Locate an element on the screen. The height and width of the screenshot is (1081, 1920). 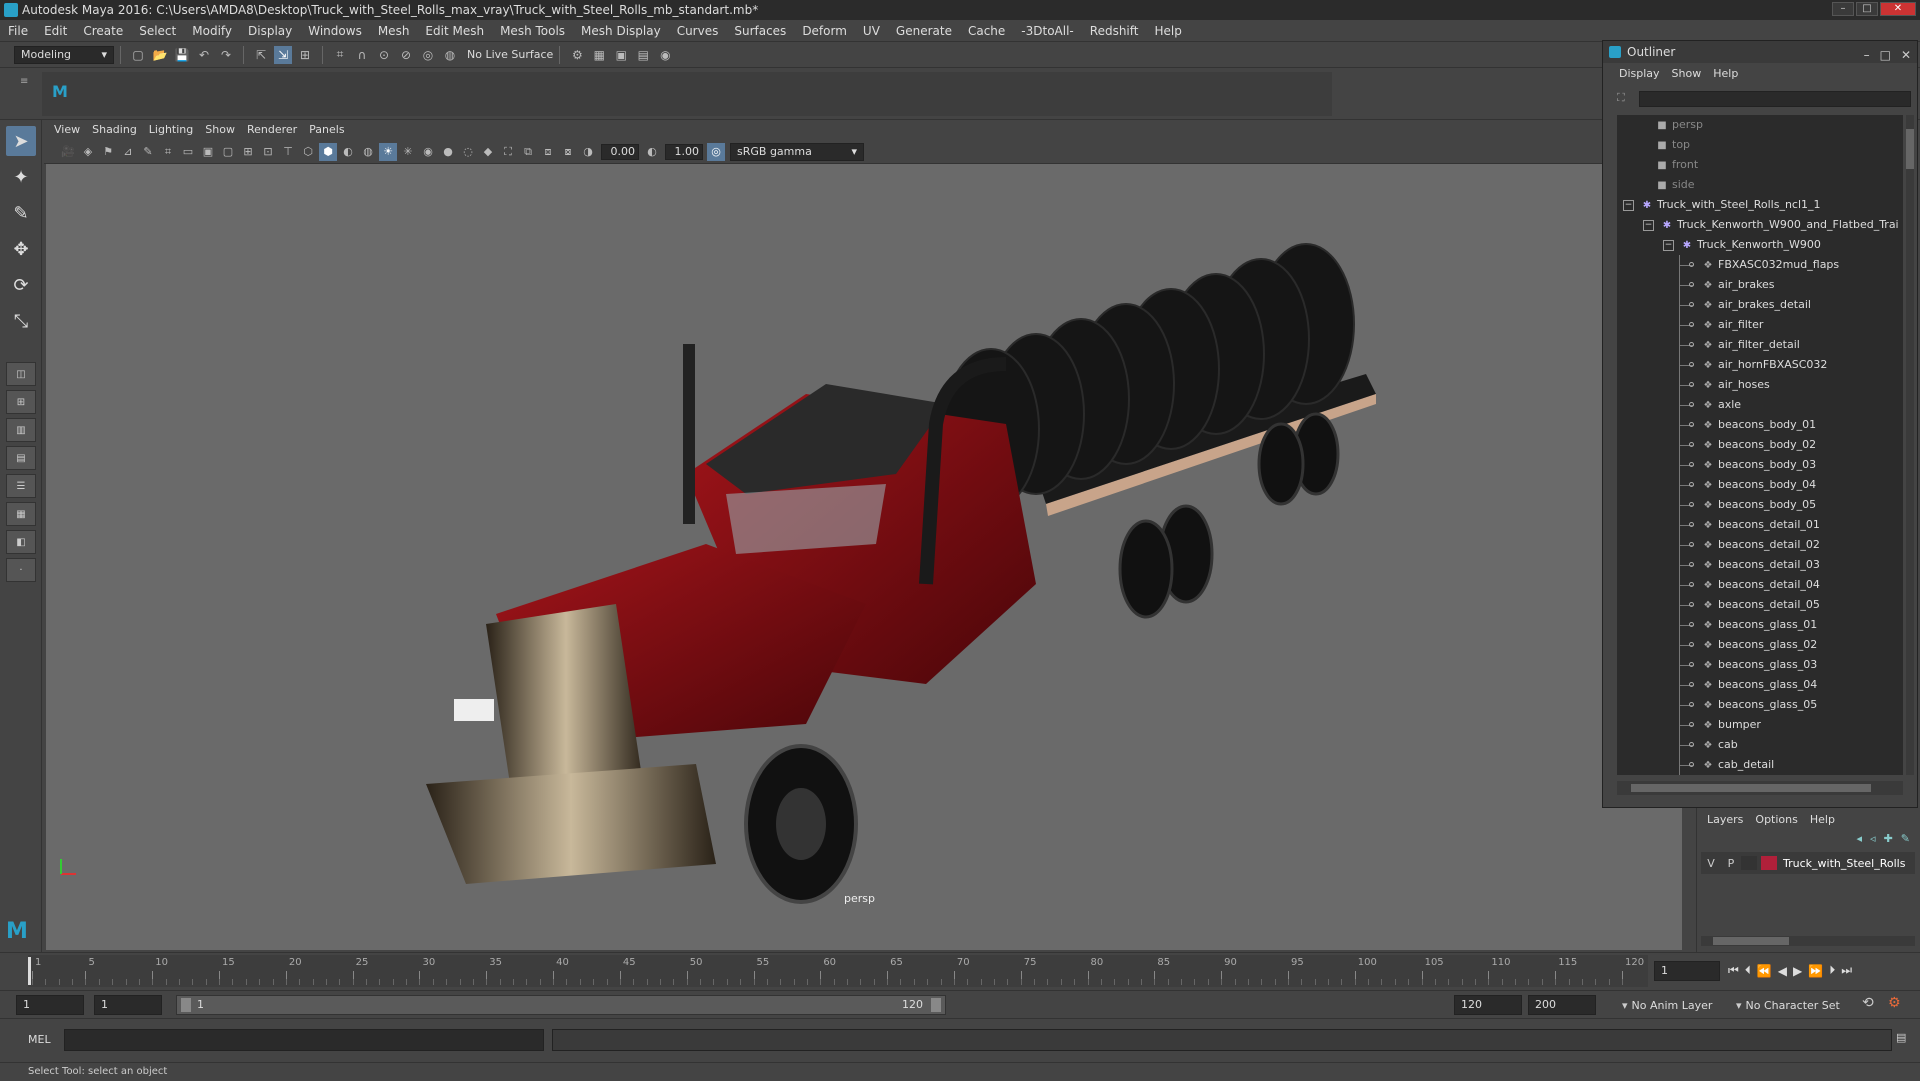
depth-of-field-icon: ◆ is located at coordinates (488, 152).